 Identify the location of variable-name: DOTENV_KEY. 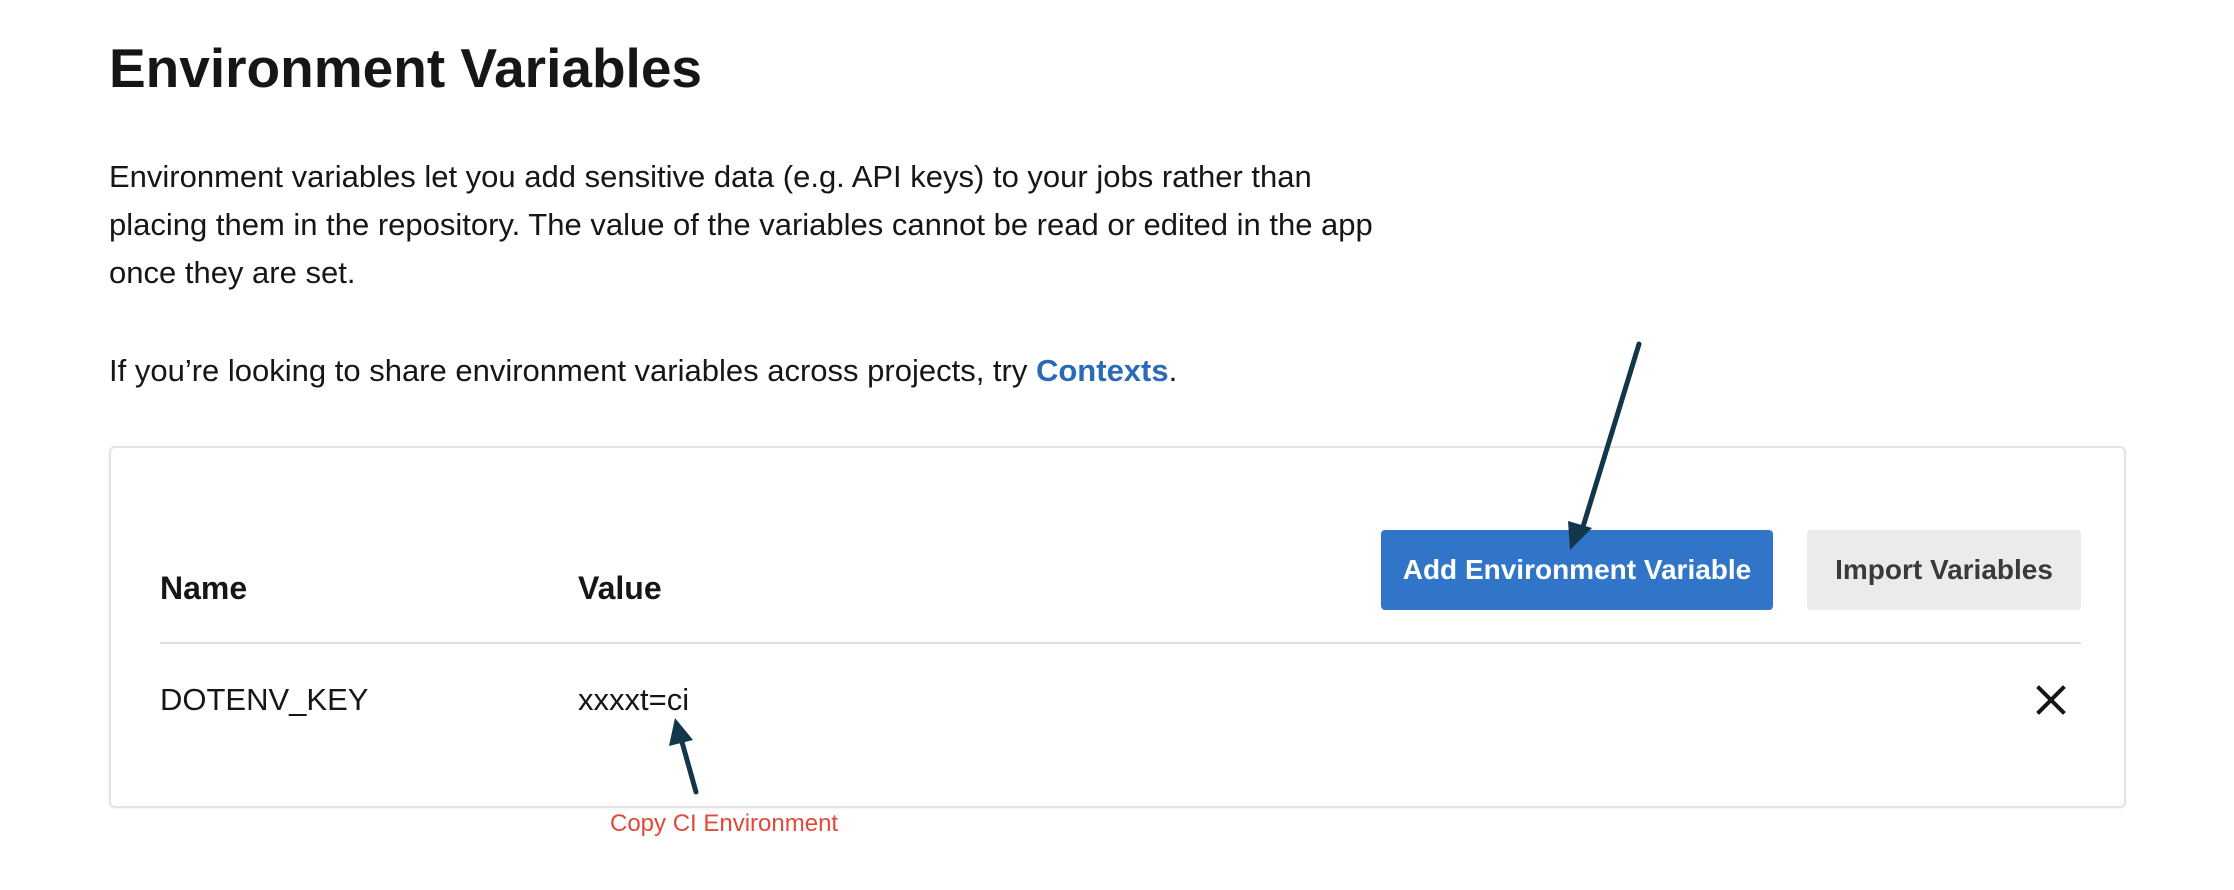
(264, 699).